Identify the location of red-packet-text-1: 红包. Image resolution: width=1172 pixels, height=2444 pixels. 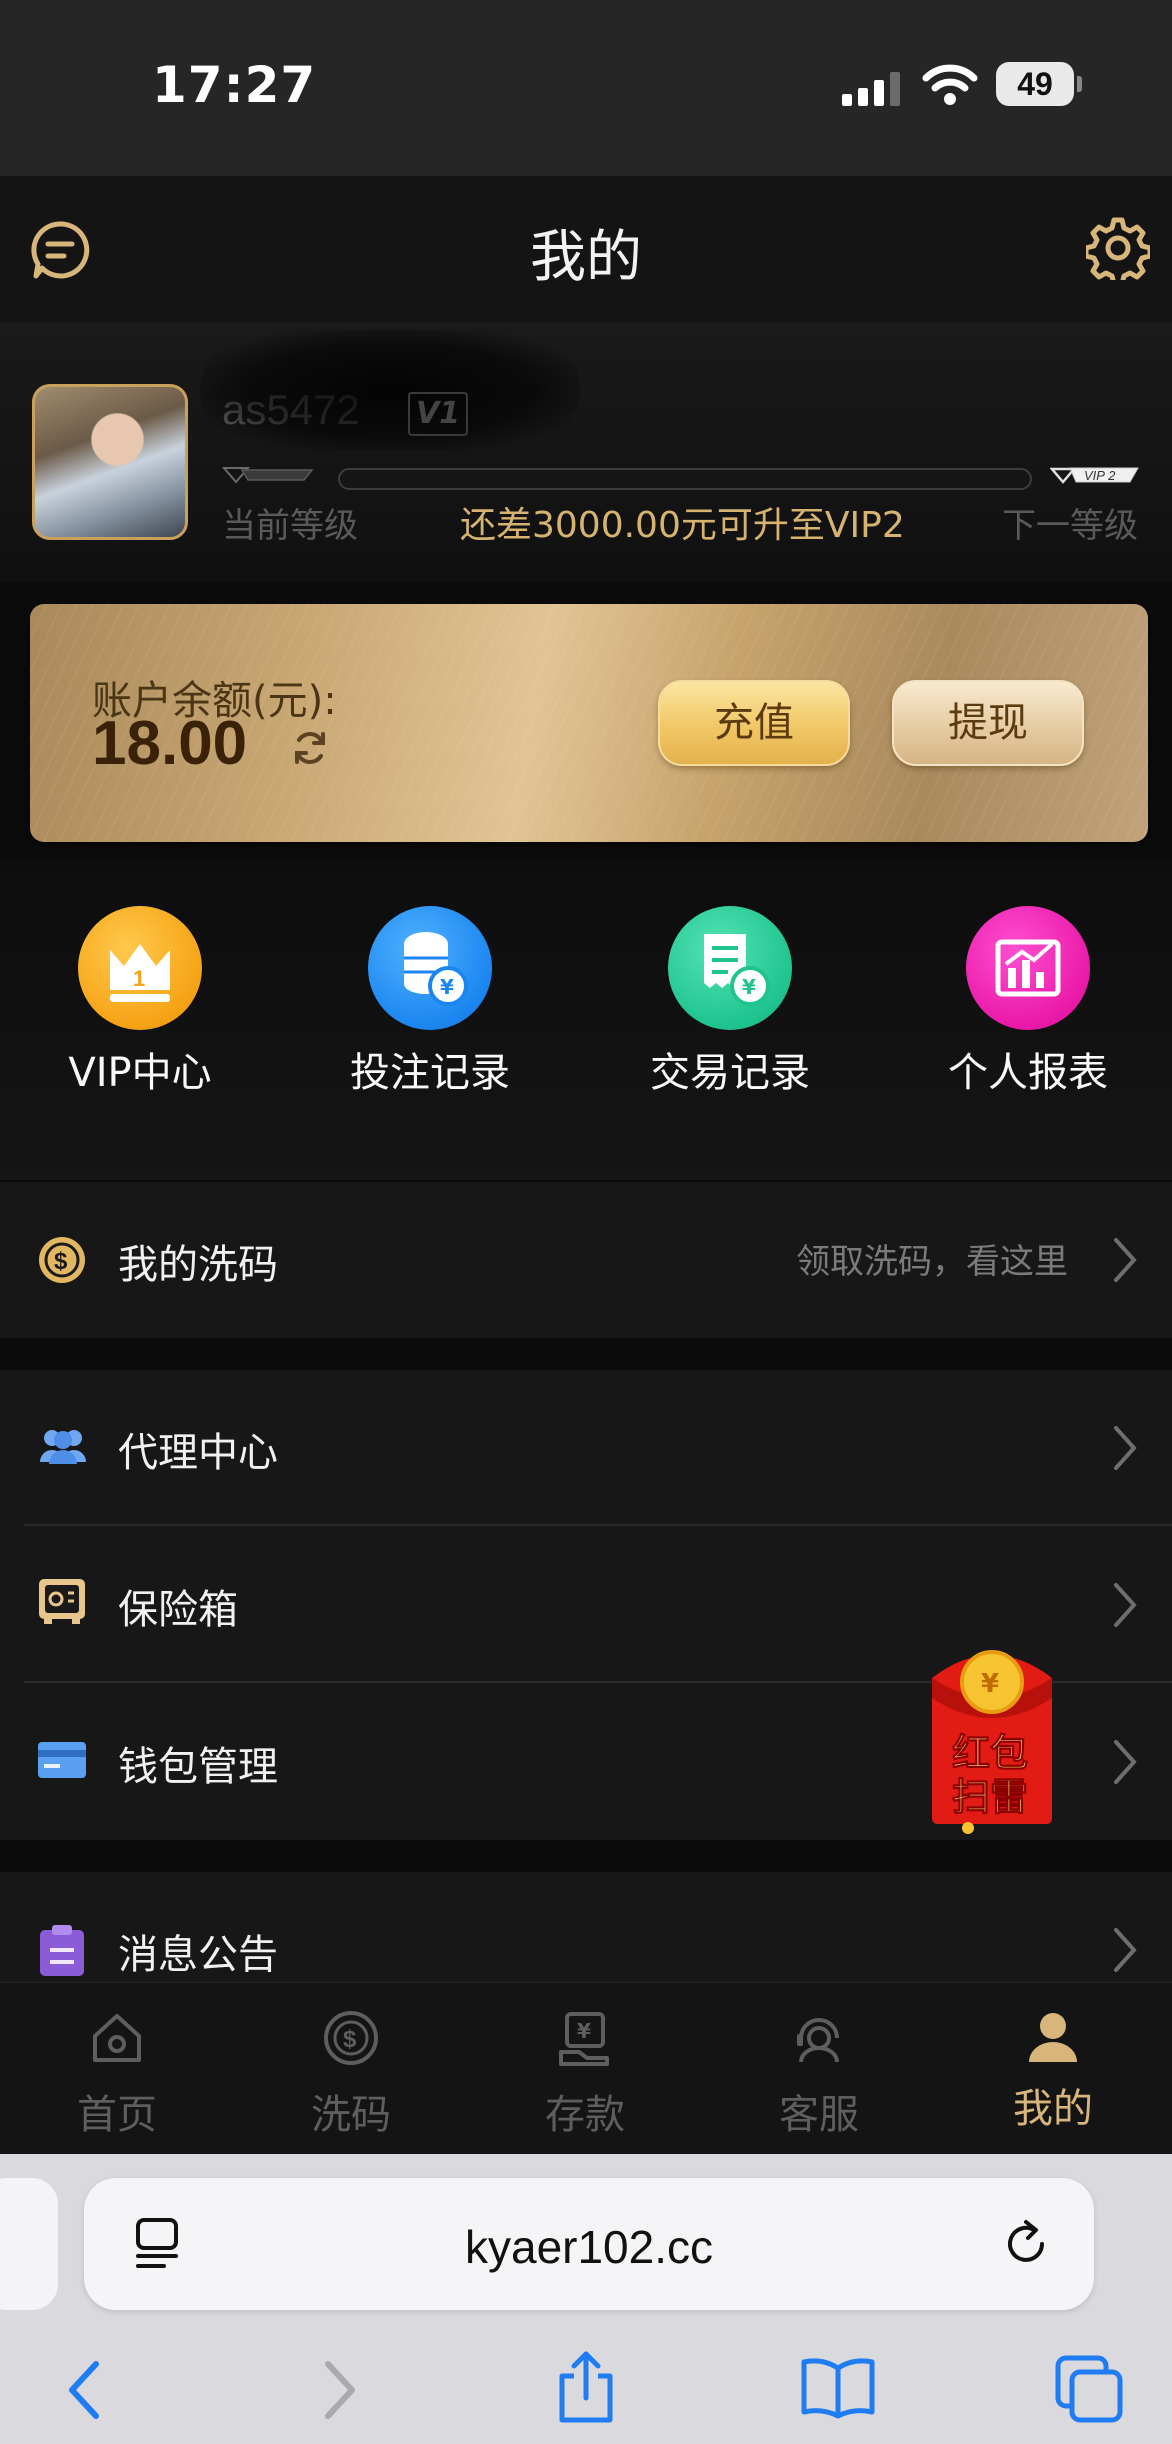
(990, 1753).